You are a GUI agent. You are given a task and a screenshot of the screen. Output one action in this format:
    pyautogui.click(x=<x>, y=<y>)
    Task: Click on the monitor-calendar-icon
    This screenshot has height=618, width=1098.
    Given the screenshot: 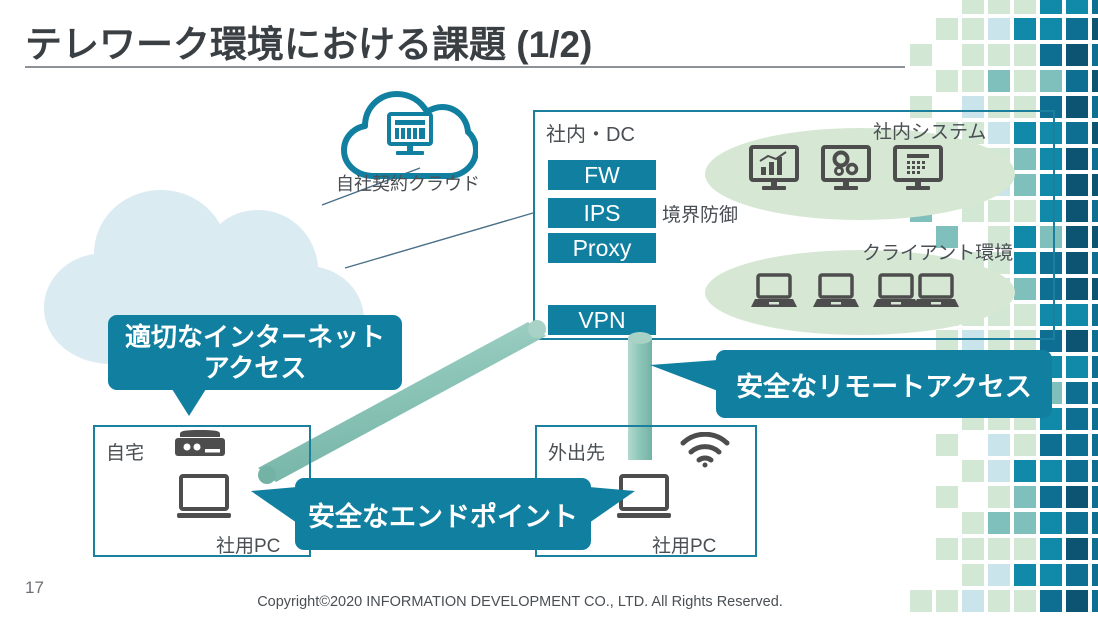 What is the action you would take?
    pyautogui.click(x=918, y=167)
    